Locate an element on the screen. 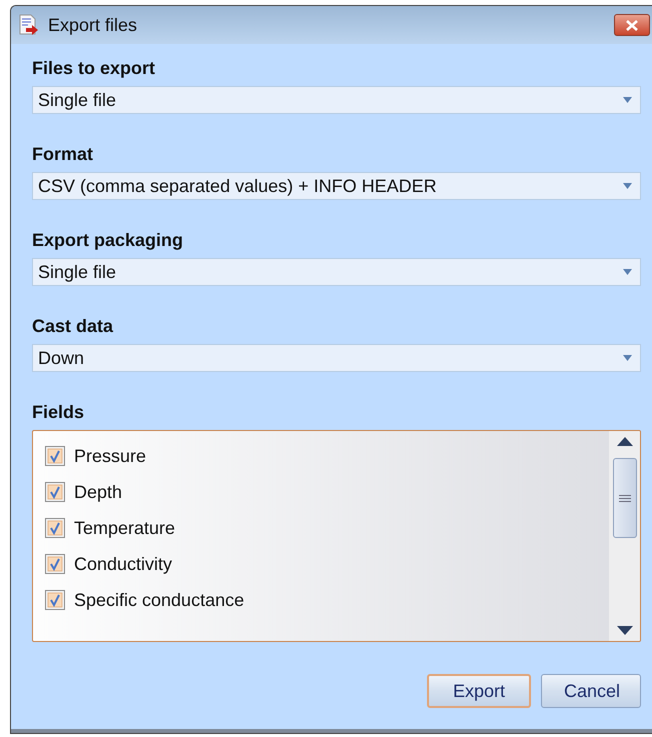 This screenshot has width=652, height=737. field-label: Depth is located at coordinates (98, 492).